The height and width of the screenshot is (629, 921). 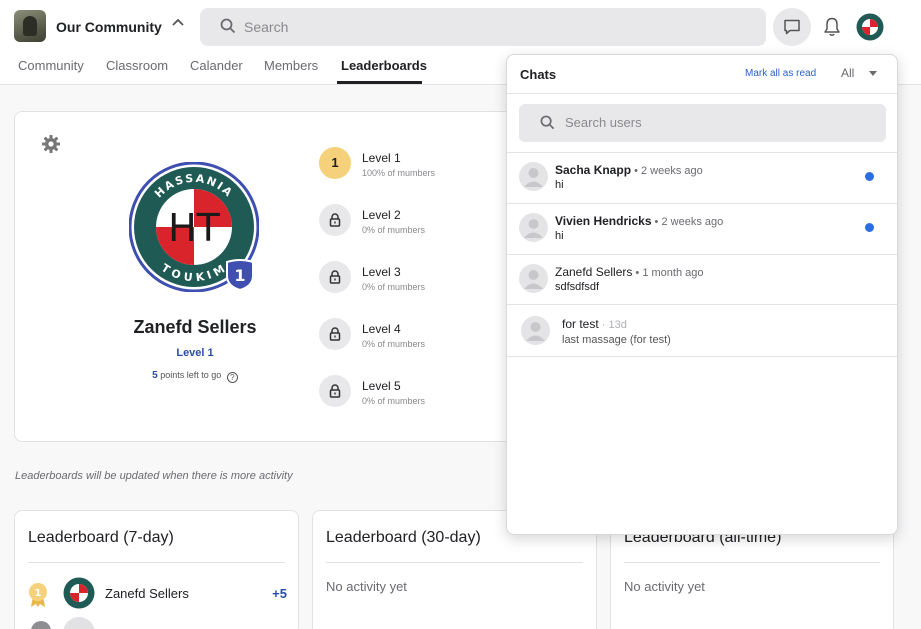 What do you see at coordinates (335, 163) in the screenshot?
I see `level-number-badge: 1` at bounding box center [335, 163].